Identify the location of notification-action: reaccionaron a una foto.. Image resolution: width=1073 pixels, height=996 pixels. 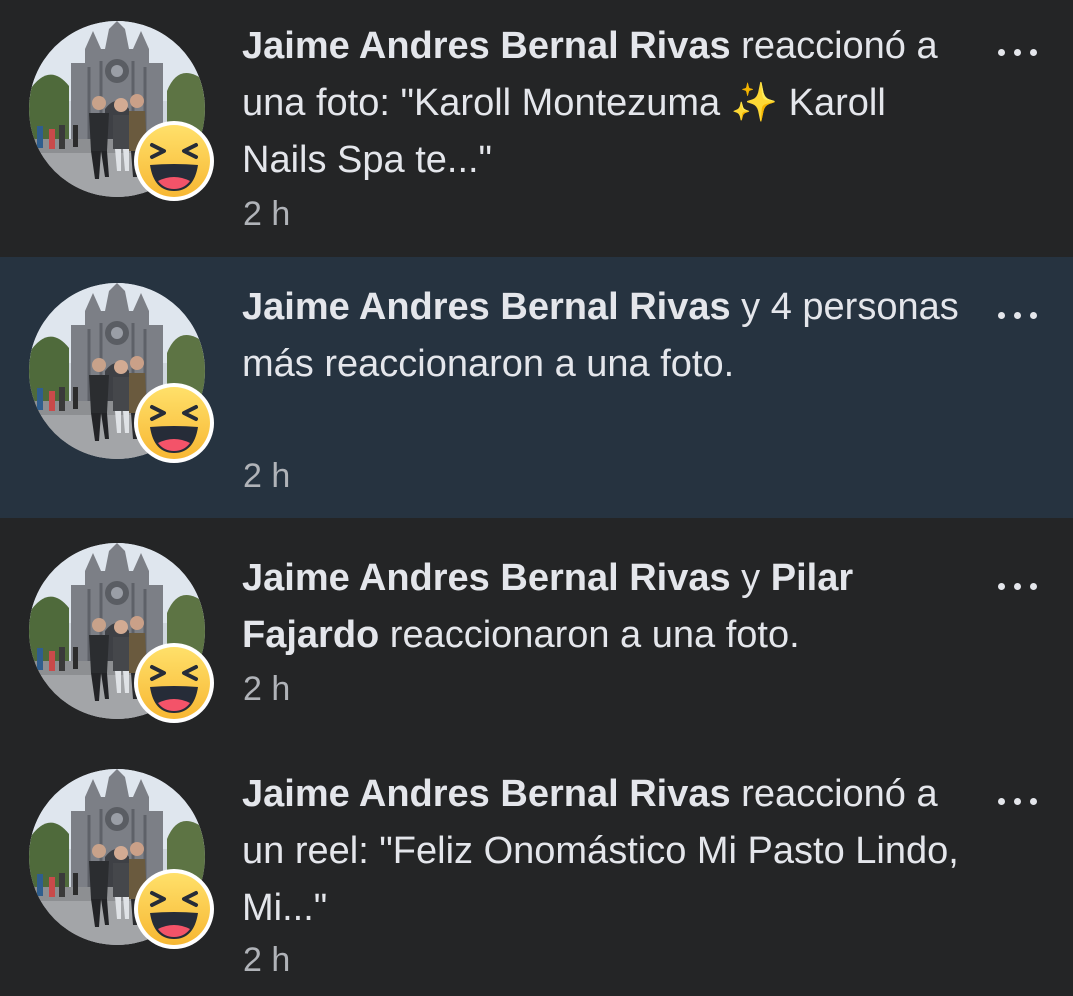
(589, 635).